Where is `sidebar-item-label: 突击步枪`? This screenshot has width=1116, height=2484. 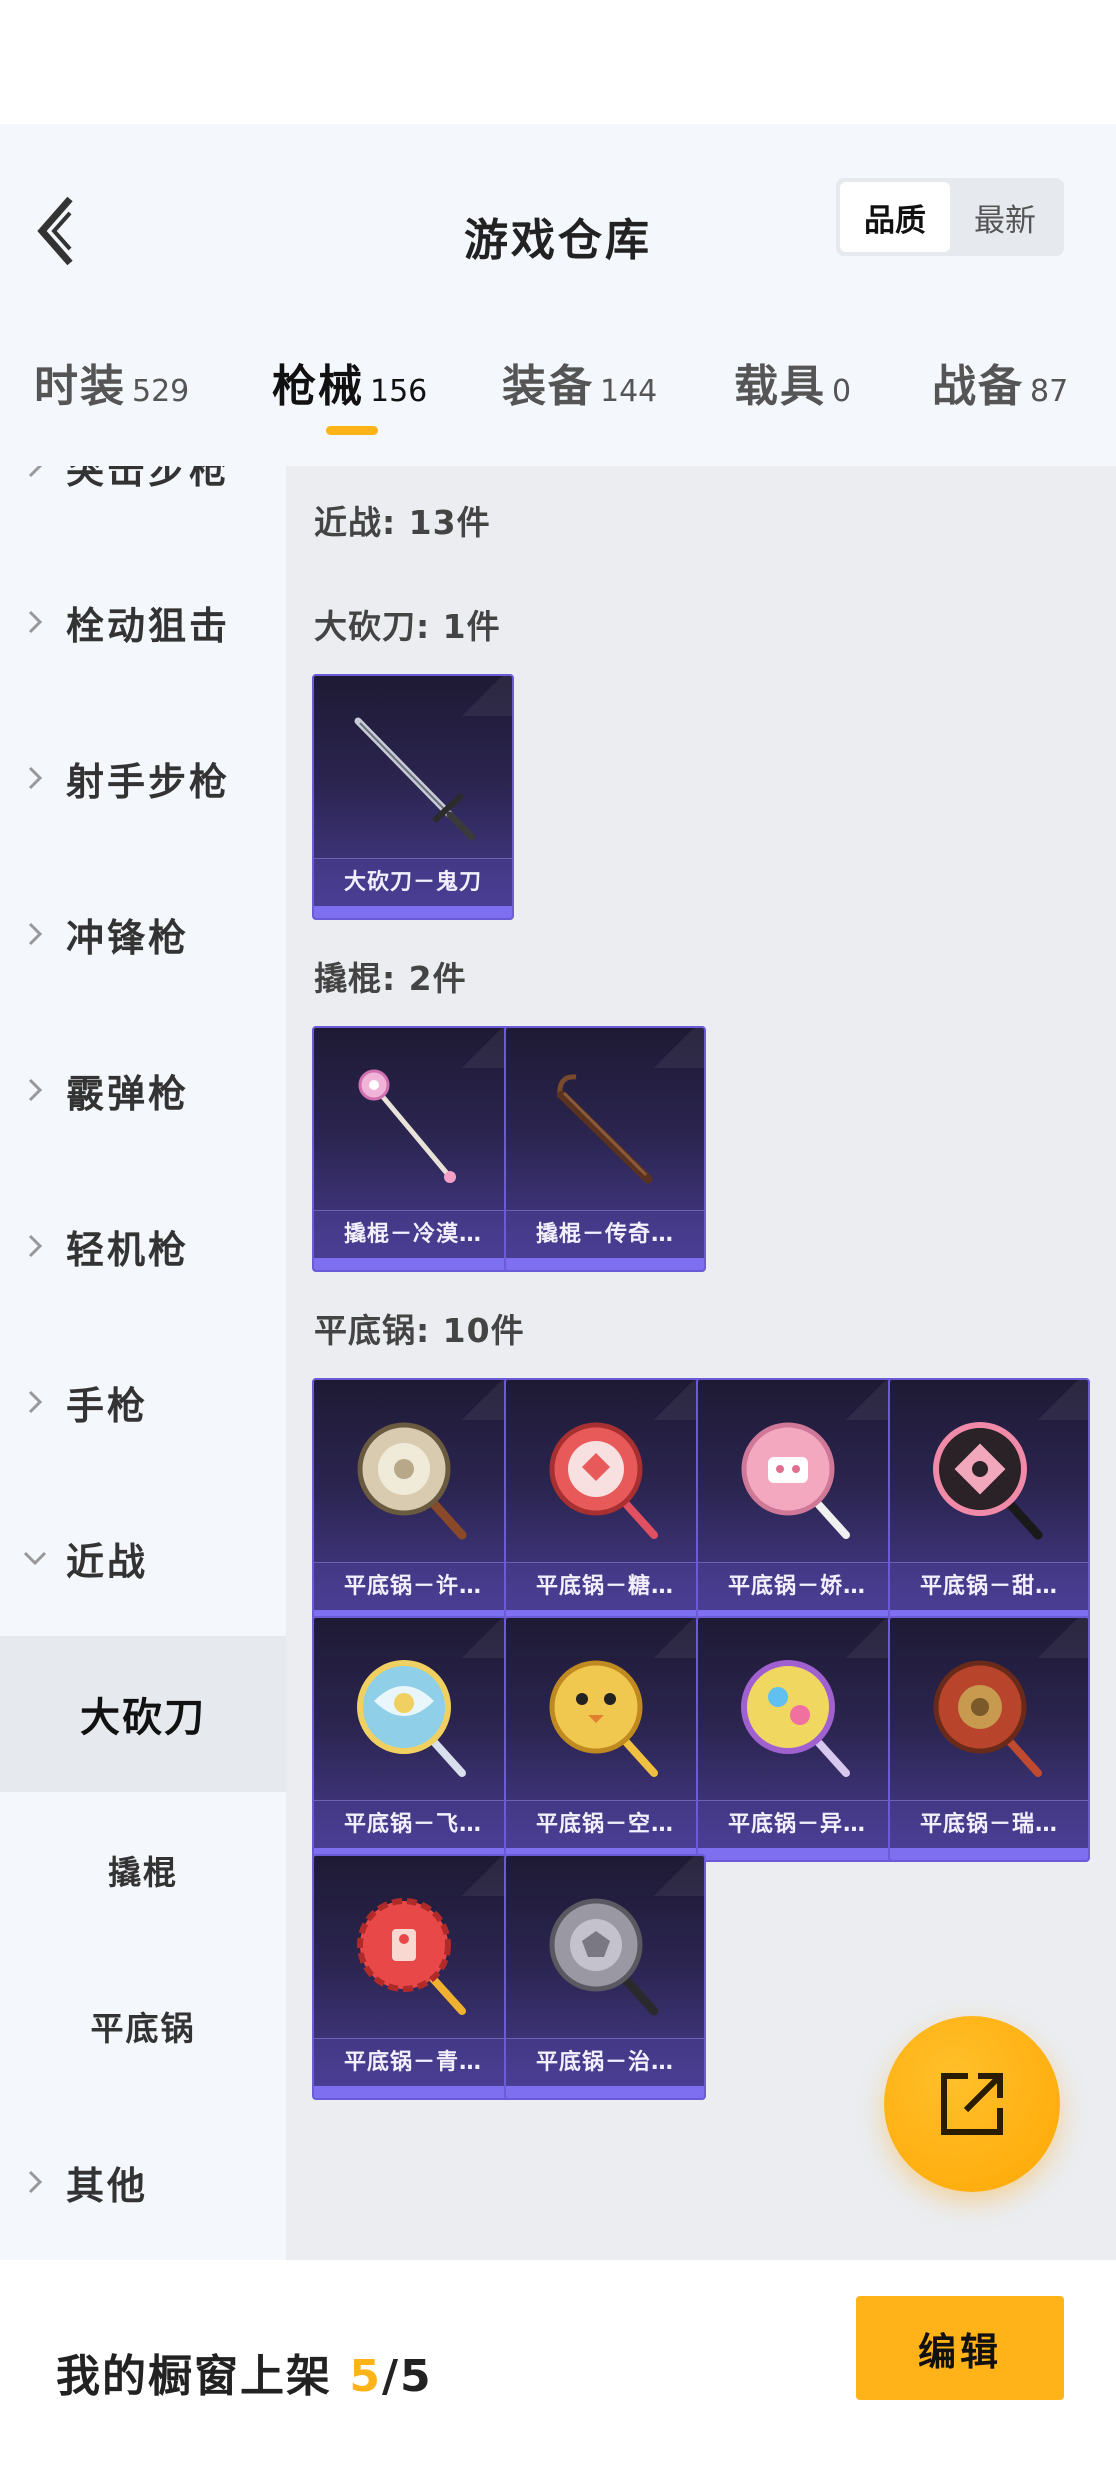 sidebar-item-label: 突击步枪 is located at coordinates (148, 479).